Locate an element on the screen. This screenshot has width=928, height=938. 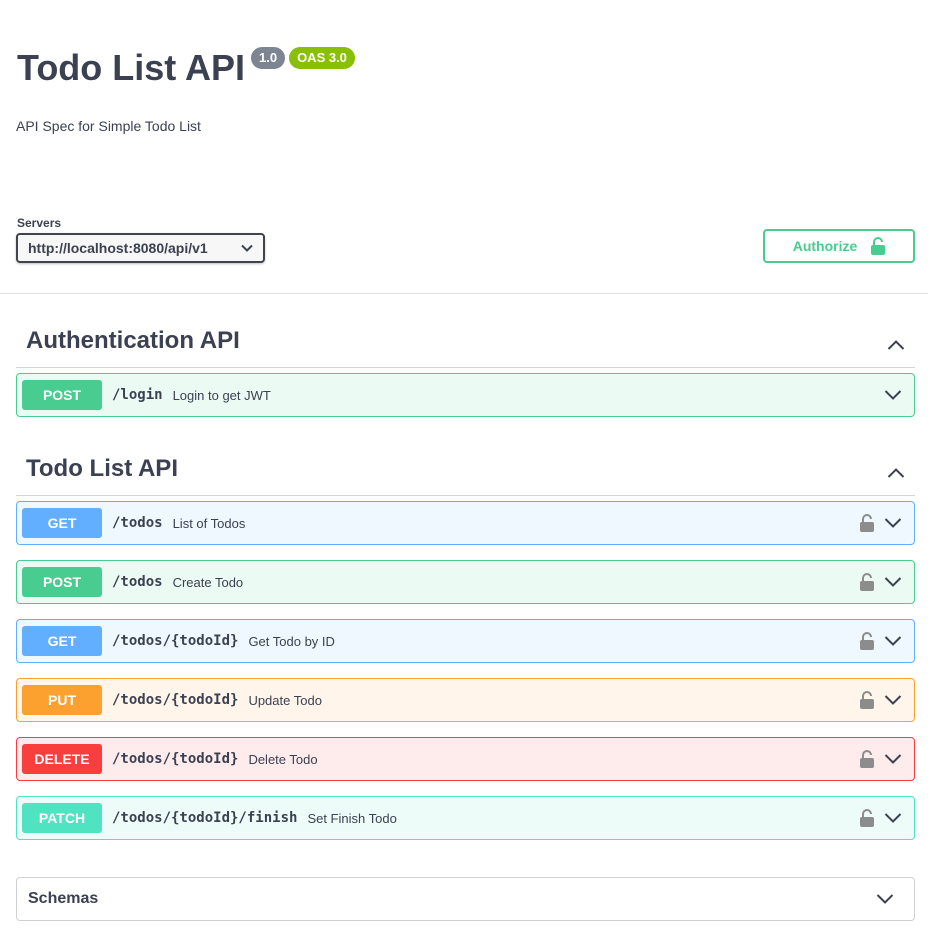
tag-header: Authentication API is located at coordinates (465, 331).